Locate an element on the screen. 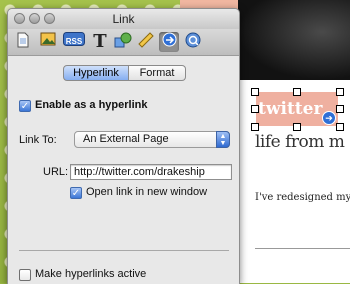 Image resolution: width=350 pixels, height=284 pixels. link-to-select: An External Page ▲ ▼ is located at coordinates (152, 139).